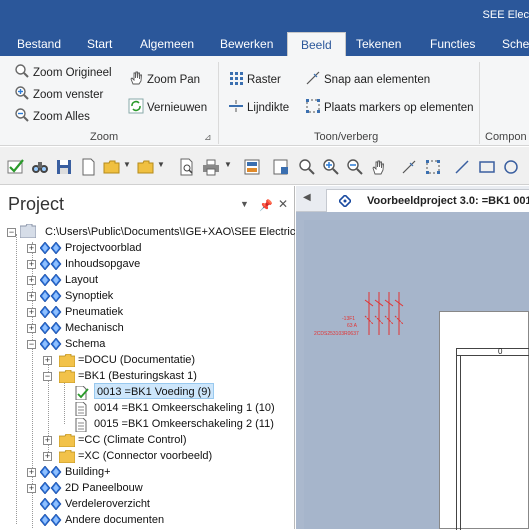  I want to click on line-icon, so click(462, 167).